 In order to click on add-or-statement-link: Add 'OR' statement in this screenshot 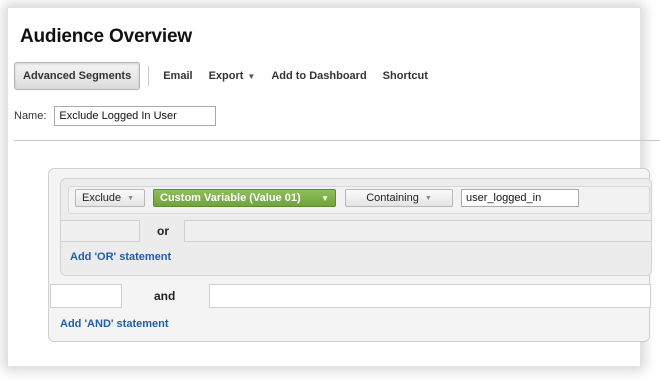, I will do `click(120, 257)`.